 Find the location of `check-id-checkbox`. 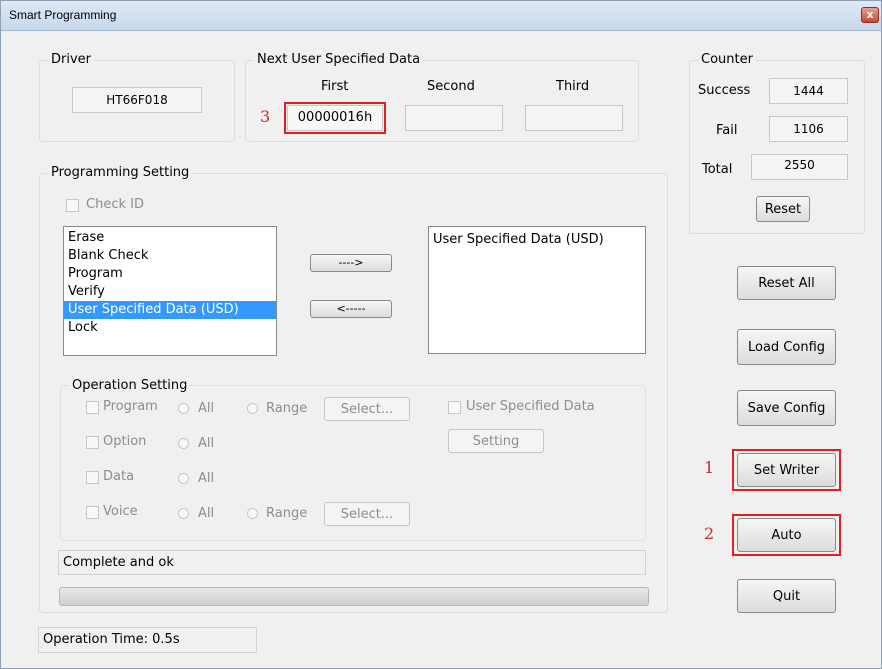

check-id-checkbox is located at coordinates (72, 205).